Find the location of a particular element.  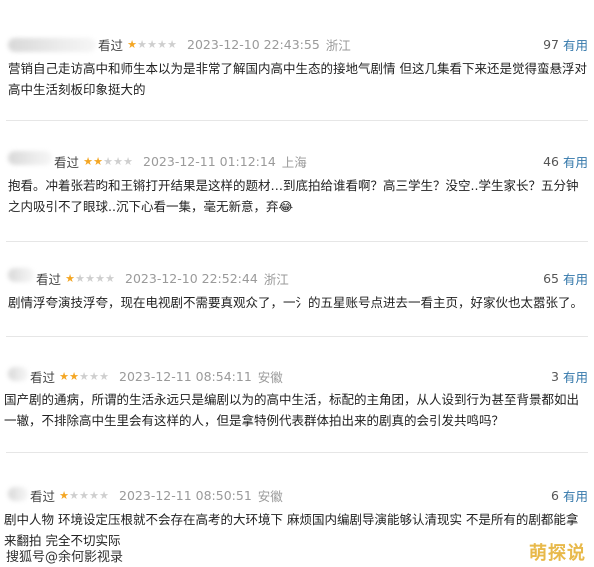

useful-count: 6 is located at coordinates (555, 495).